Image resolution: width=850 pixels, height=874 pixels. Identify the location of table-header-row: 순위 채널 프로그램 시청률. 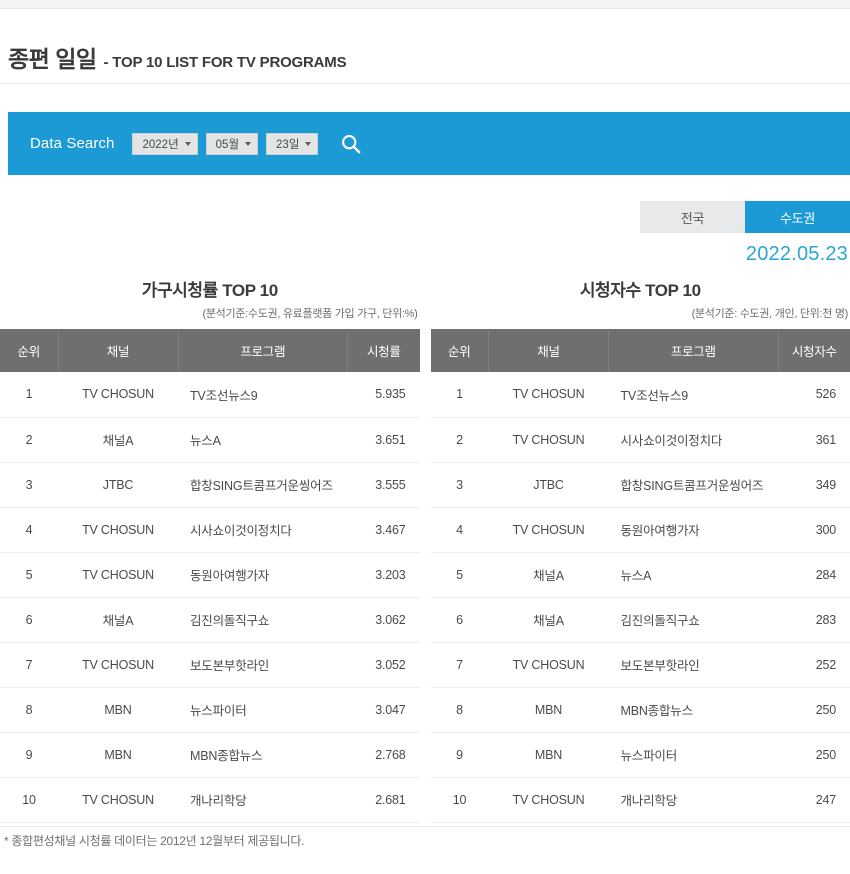
(210, 350).